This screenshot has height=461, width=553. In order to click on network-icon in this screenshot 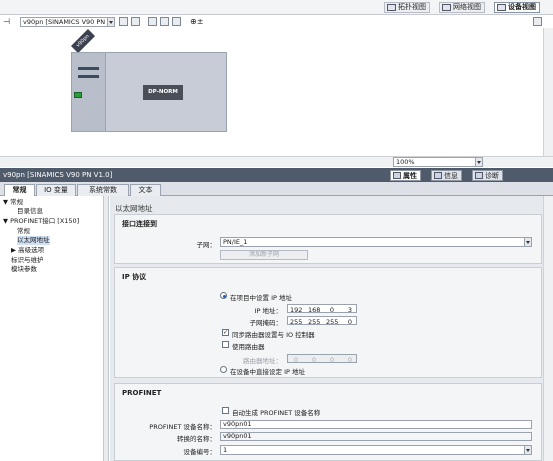, I will do `click(446, 7)`.